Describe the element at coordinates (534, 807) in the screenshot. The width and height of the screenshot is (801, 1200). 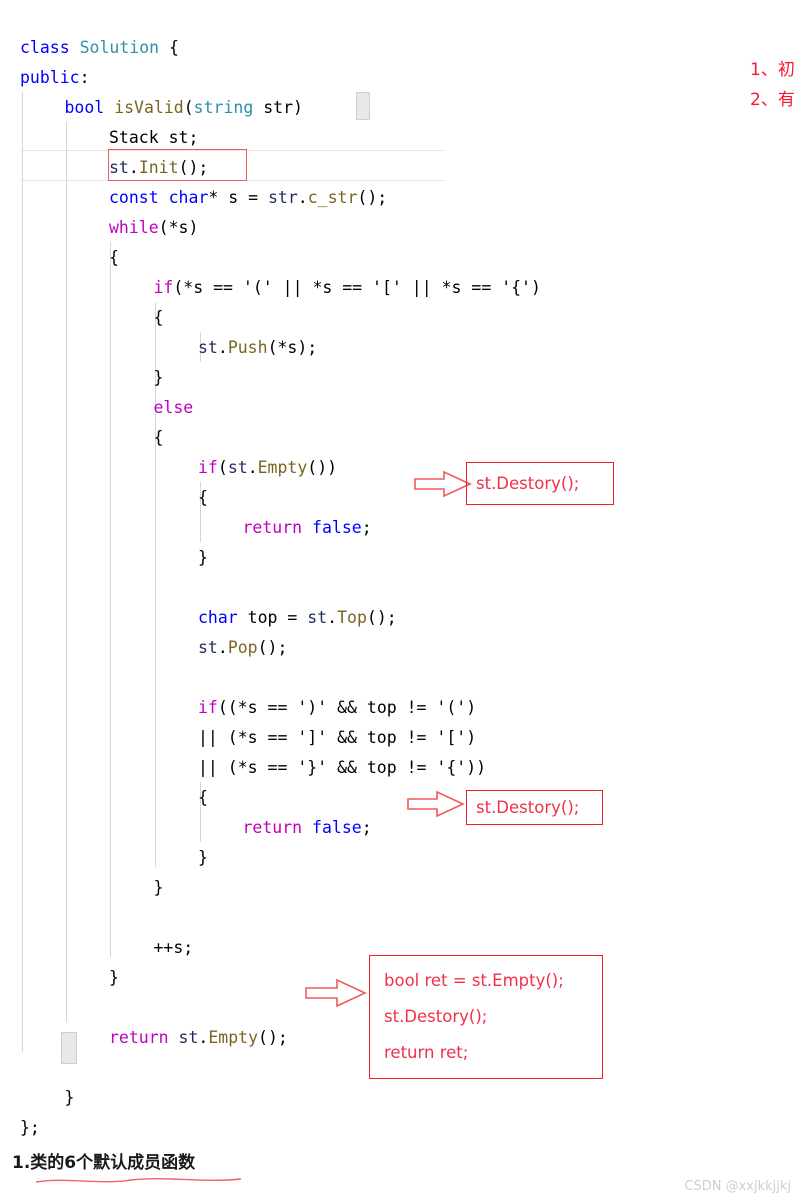
I see `annotation-box-2: st.Destory();` at that location.